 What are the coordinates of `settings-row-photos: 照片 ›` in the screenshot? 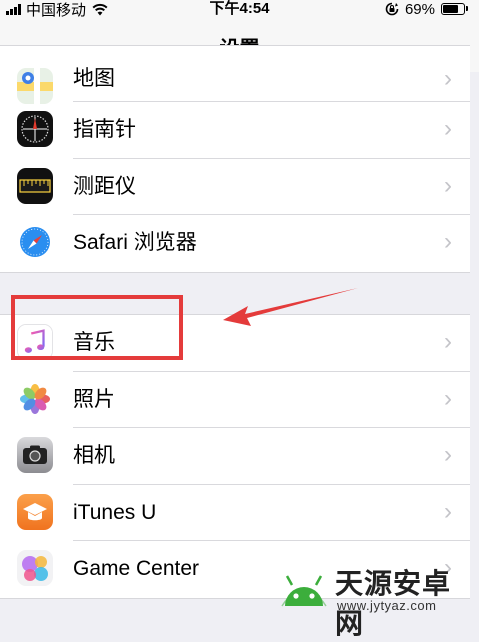 It's located at (235, 400).